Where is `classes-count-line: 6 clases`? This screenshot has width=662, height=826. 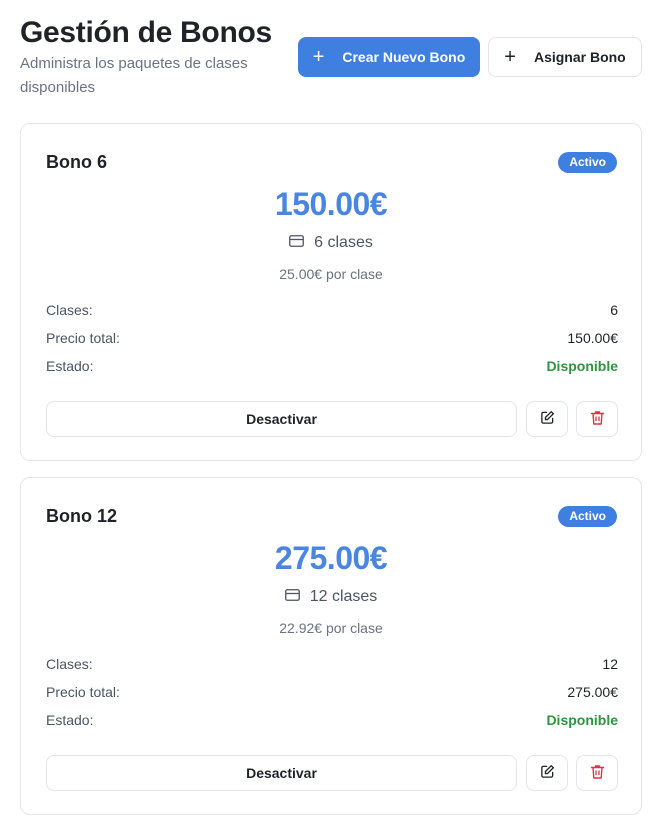
classes-count-line: 6 clases is located at coordinates (331, 243).